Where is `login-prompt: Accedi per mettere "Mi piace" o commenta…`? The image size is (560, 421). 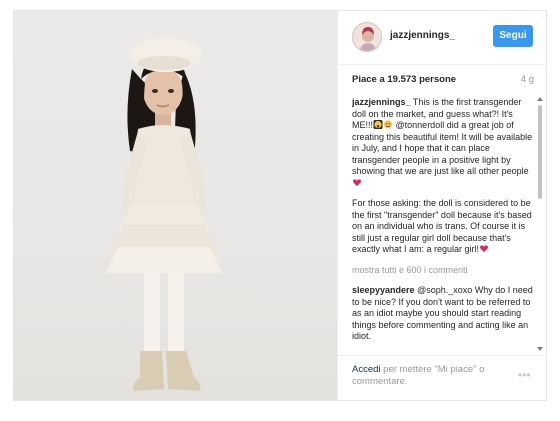 login-prompt: Accedi per mettere "Mi piace" o commenta… is located at coordinates (427, 376).